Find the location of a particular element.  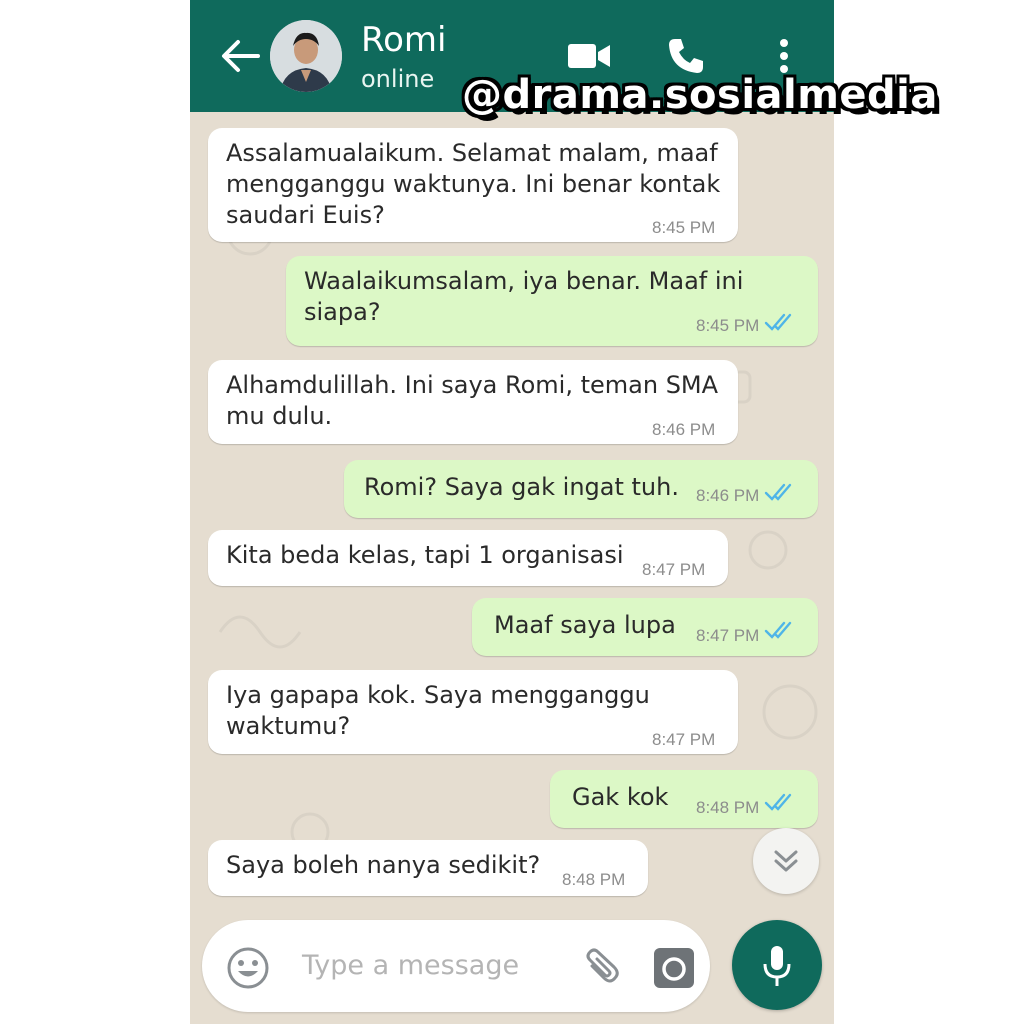

scroll-down-icon is located at coordinates (786, 861).